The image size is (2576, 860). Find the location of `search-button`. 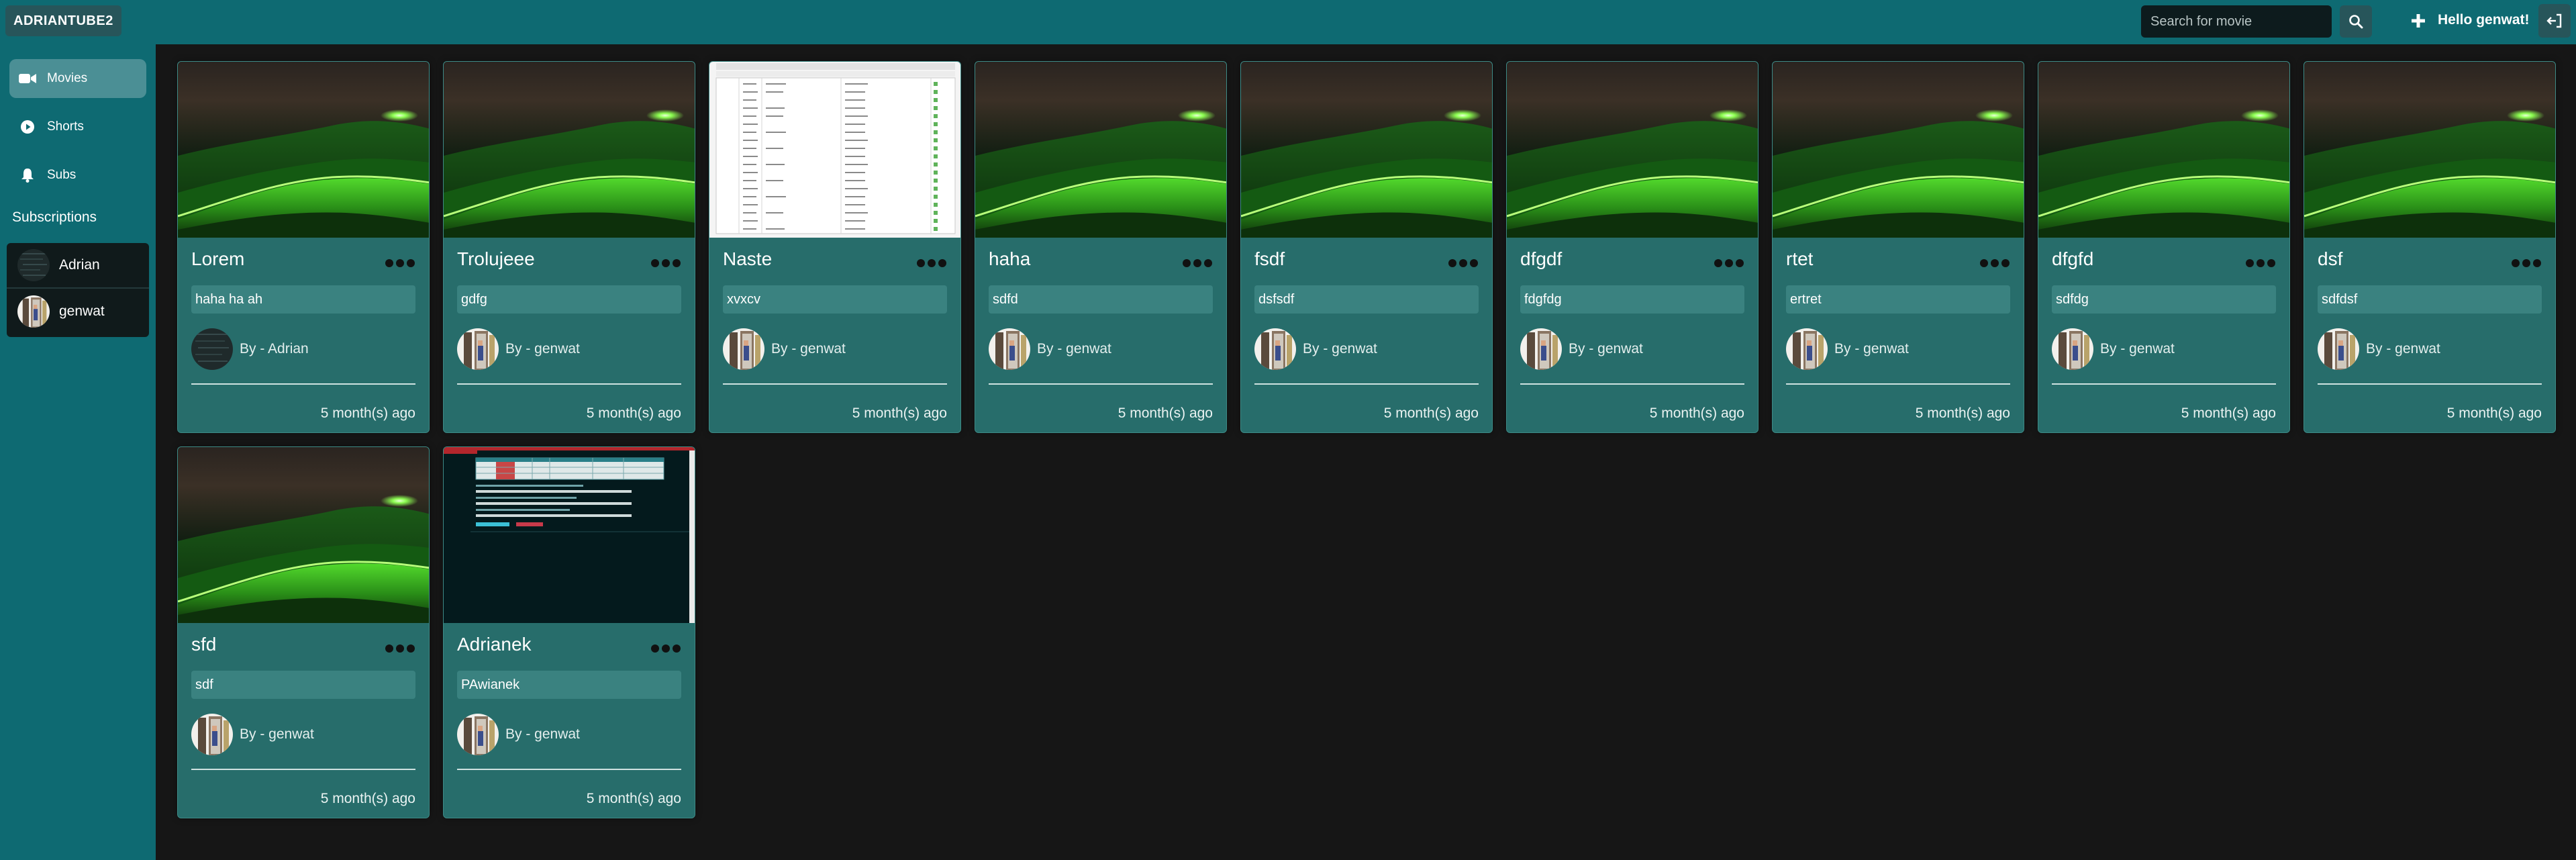

search-button is located at coordinates (2356, 21).